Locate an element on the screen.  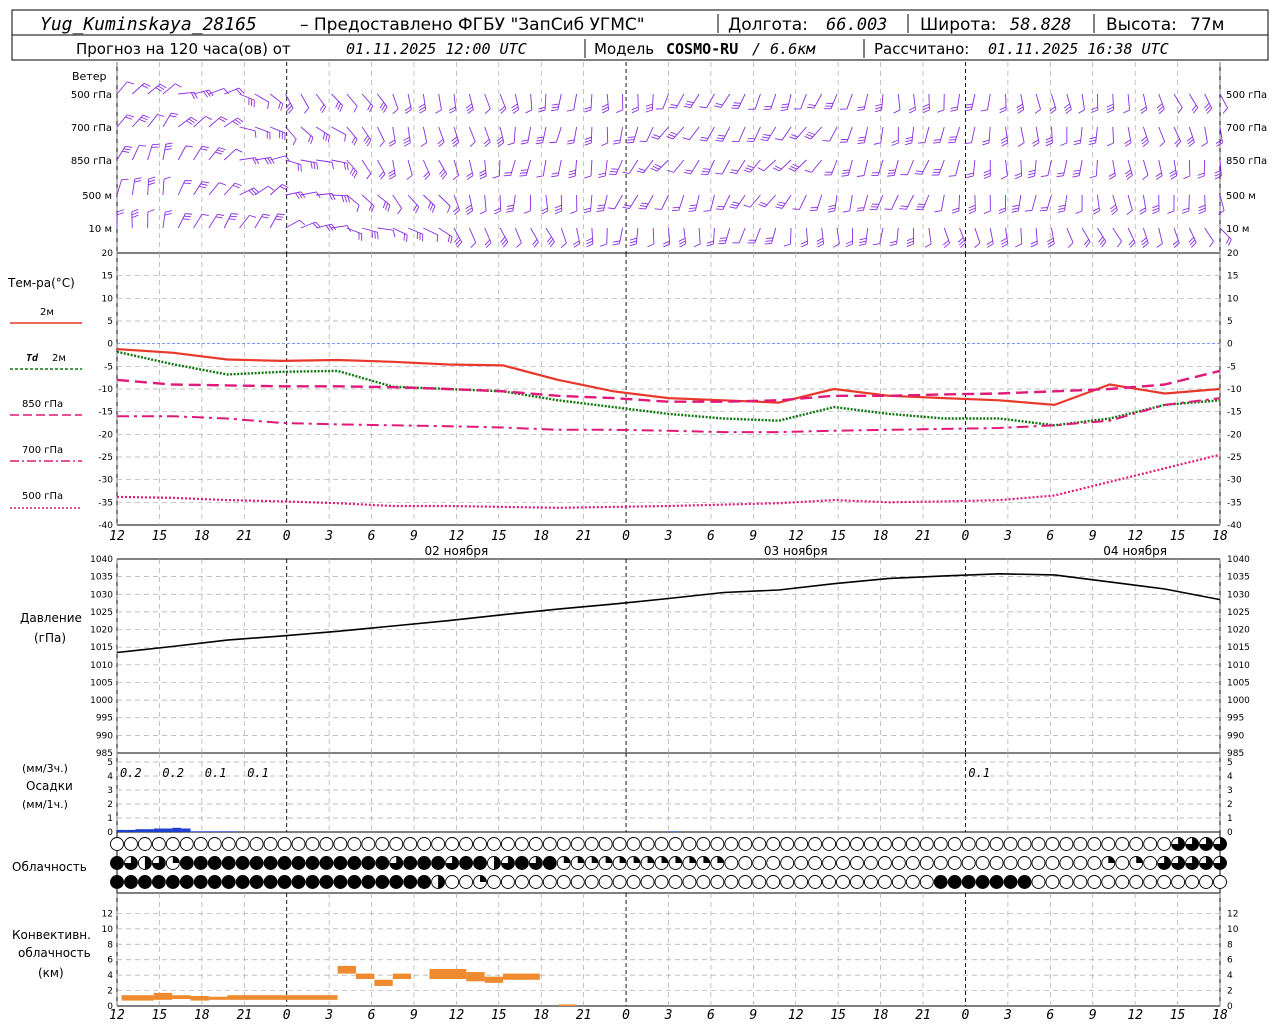
precip-bar is located at coordinates (186, 830).